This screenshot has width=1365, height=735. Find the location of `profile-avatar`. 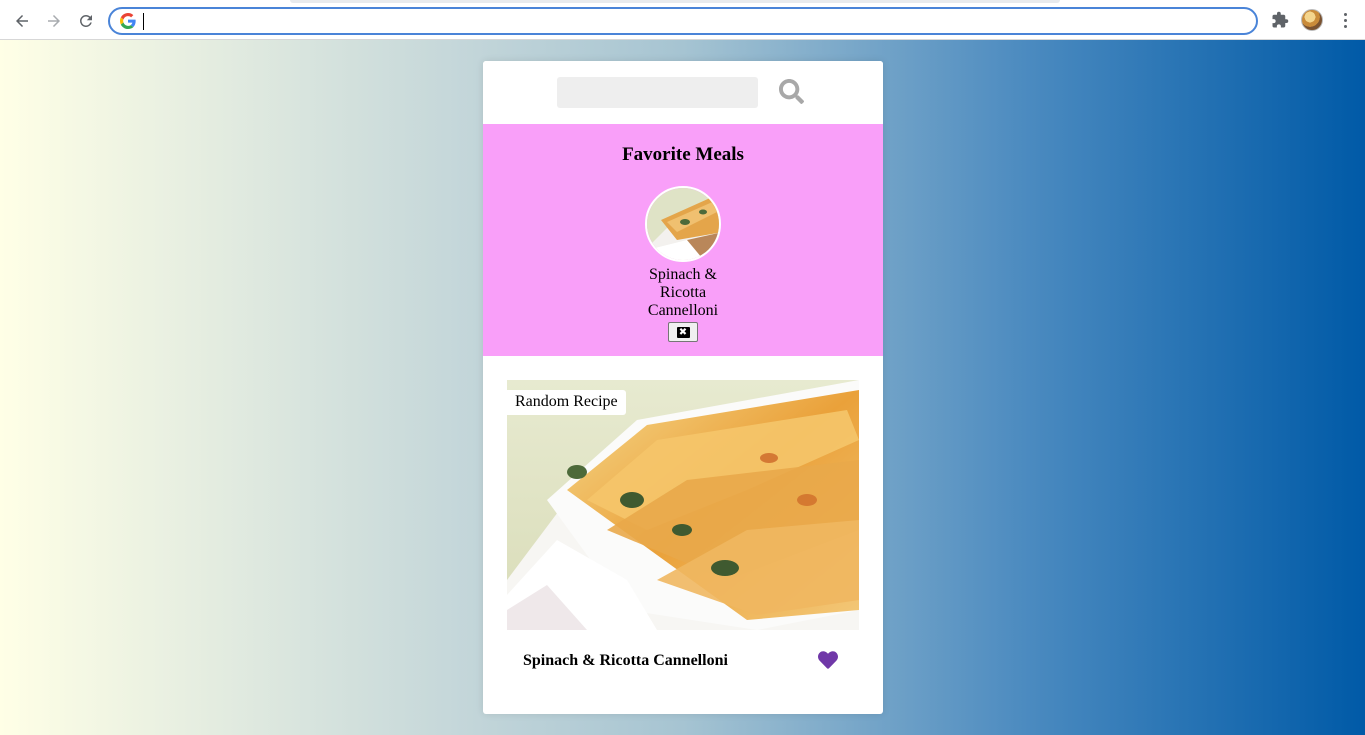

profile-avatar is located at coordinates (1312, 20).